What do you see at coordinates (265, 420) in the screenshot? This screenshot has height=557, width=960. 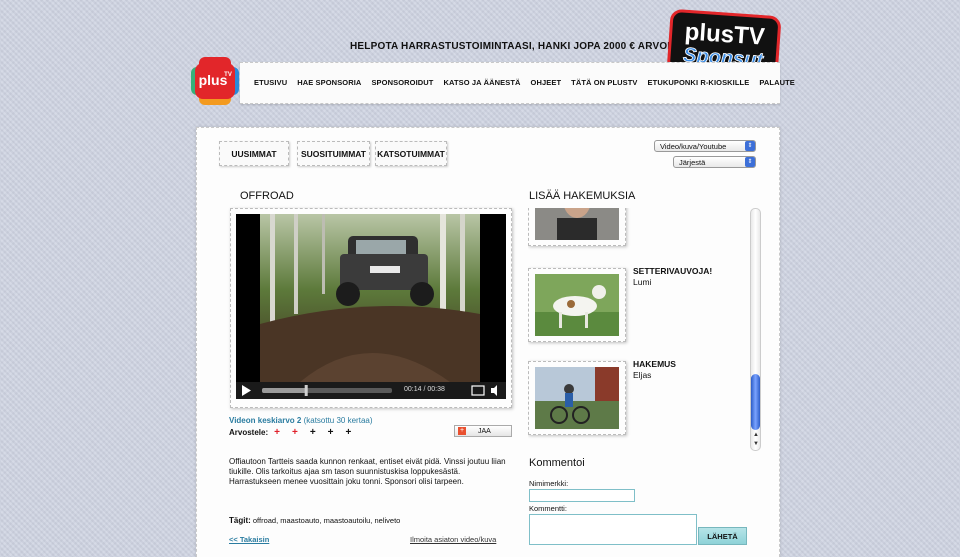 I see `video-average-rating: Videon keskiarvo 2` at bounding box center [265, 420].